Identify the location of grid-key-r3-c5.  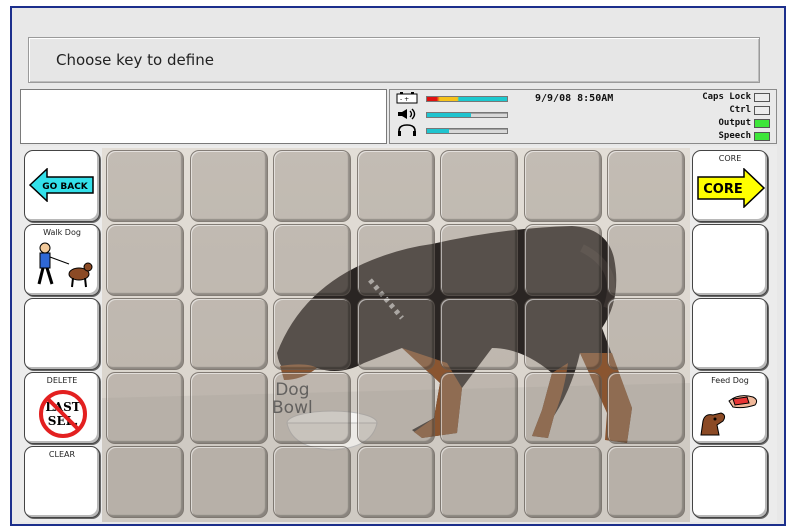
(479, 334).